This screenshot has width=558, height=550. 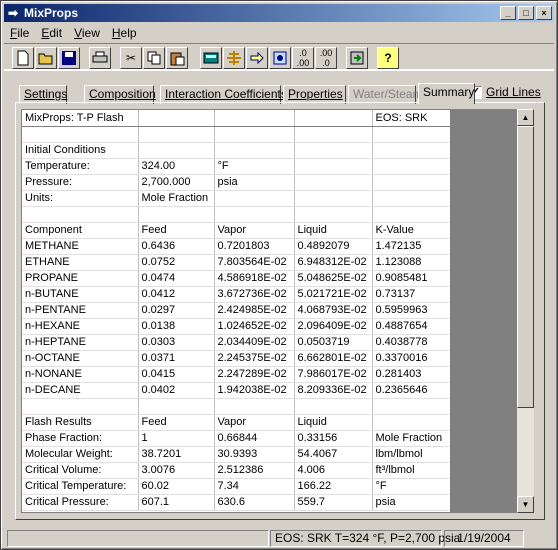 What do you see at coordinates (176, 262) in the screenshot?
I see `table-cell: 0.0752` at bounding box center [176, 262].